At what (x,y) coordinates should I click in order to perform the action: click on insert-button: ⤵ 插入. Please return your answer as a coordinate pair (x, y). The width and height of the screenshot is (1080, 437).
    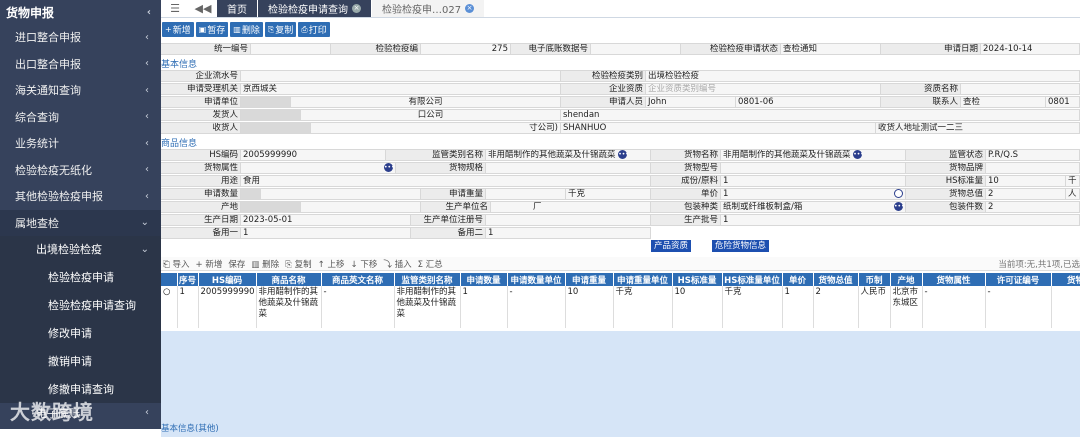
    Looking at the image, I should click on (397, 264).